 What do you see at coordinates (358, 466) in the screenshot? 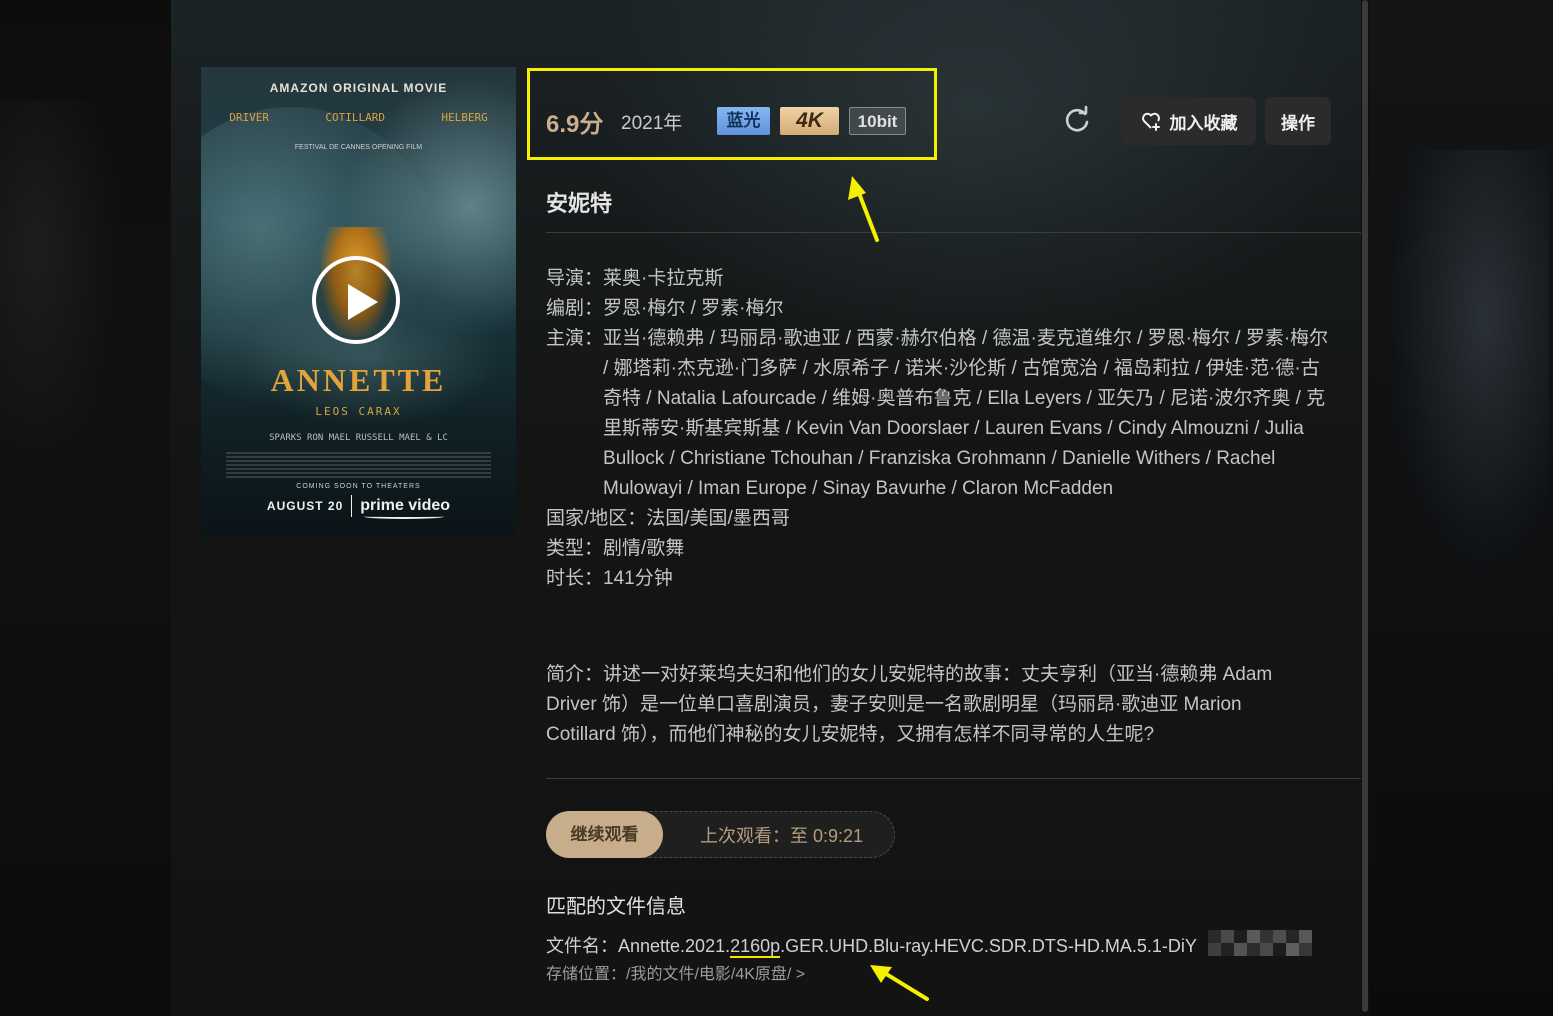
I see `poster-fine-print` at bounding box center [358, 466].